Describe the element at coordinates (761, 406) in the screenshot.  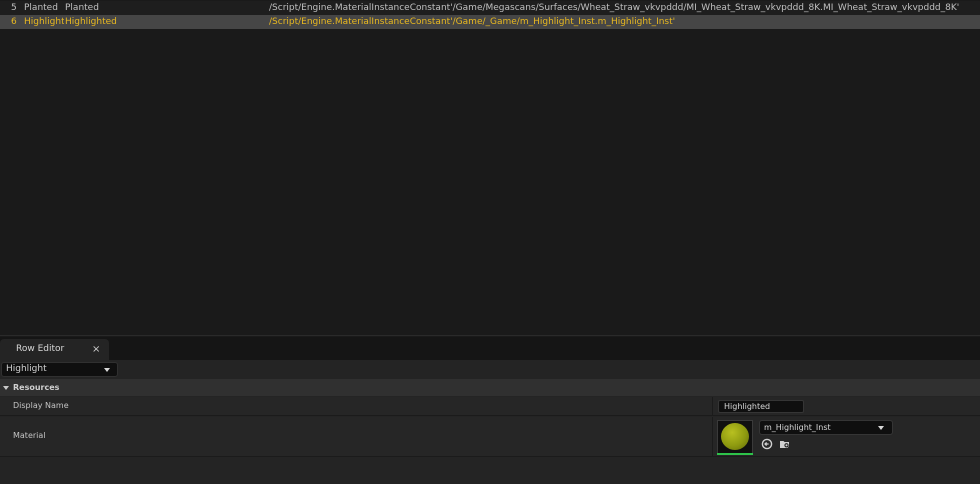
I see `display-name-field: Highlighted` at that location.